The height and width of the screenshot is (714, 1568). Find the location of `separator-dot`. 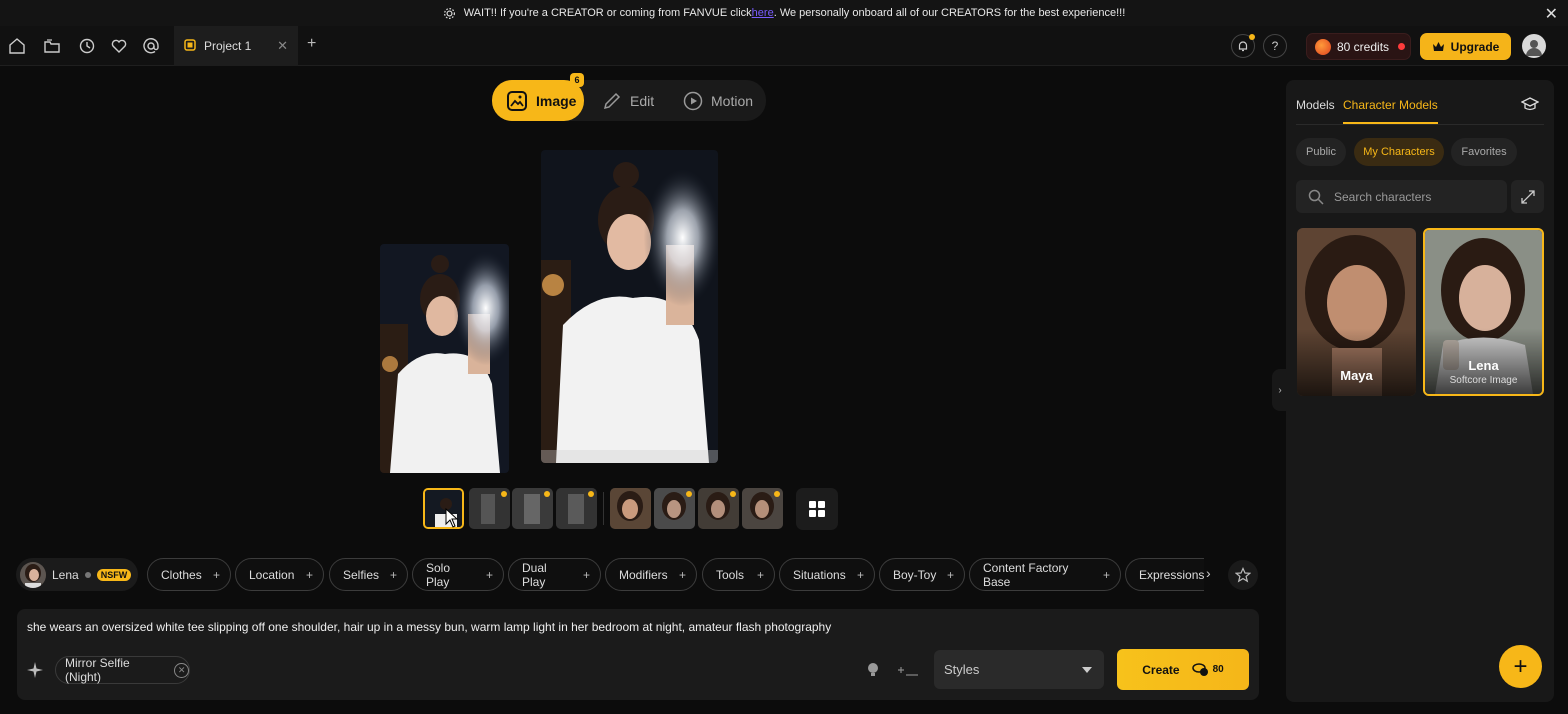

separator-dot is located at coordinates (87, 574).